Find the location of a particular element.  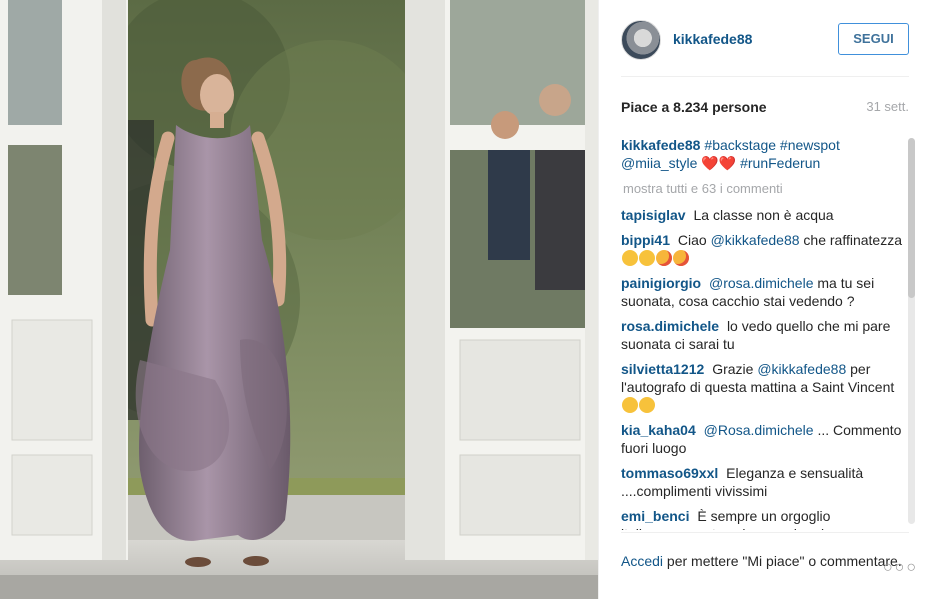

mention: @rosa.dimichele is located at coordinates (761, 283).